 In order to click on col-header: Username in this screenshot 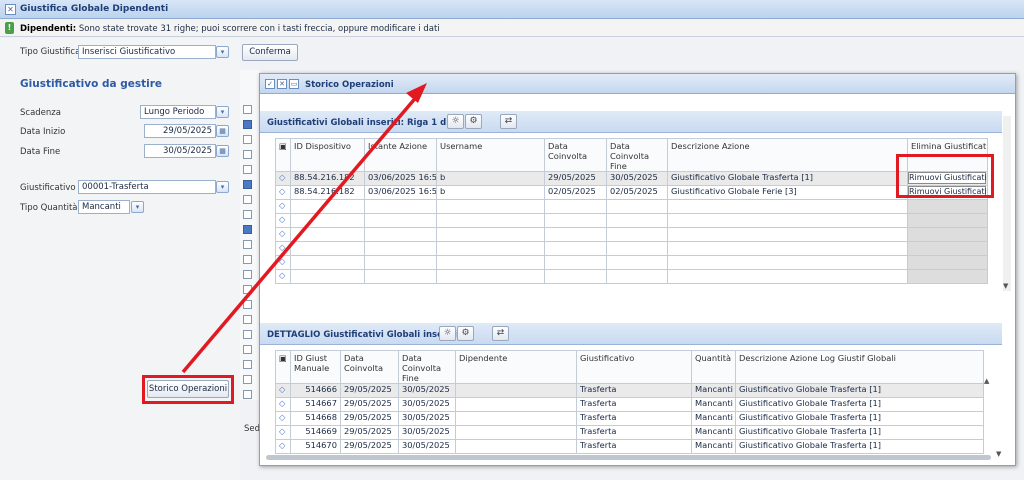, I will do `click(490, 155)`.